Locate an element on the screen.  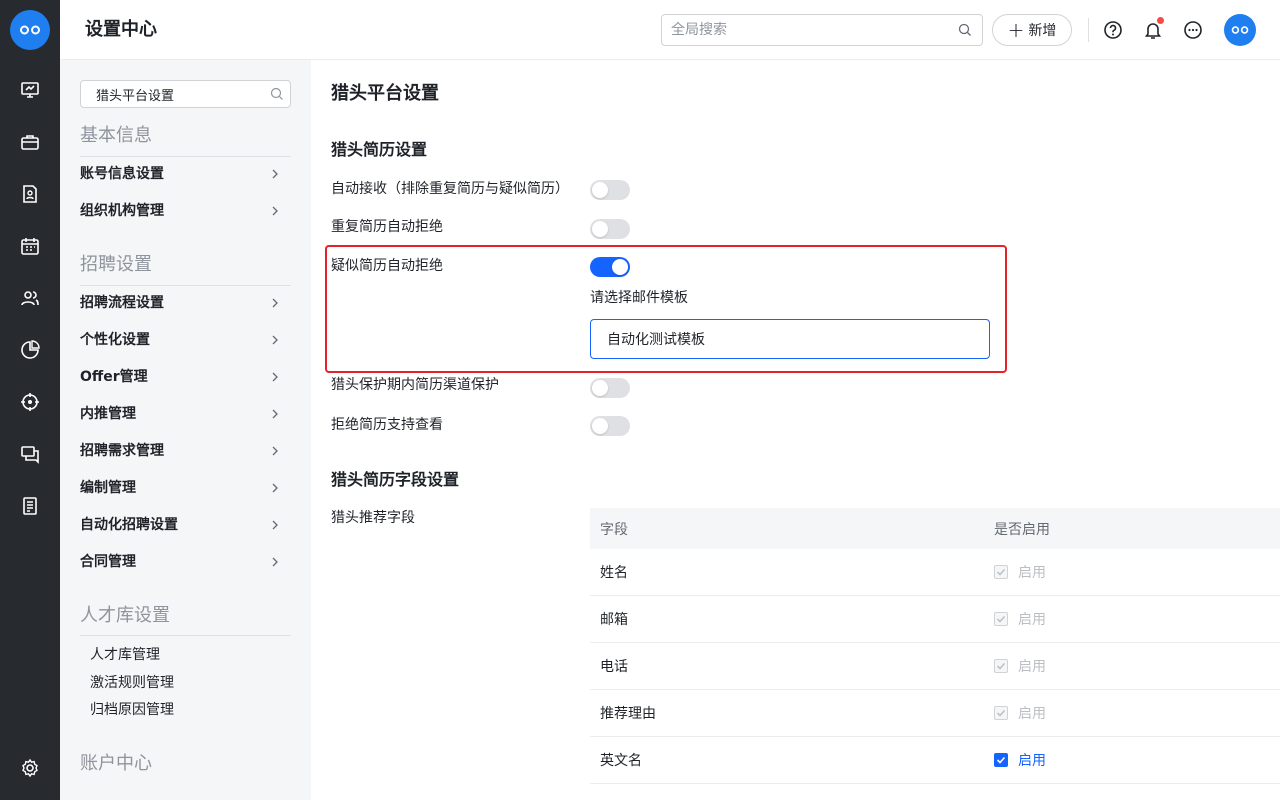
sidebar-item-contract: 合同管理 is located at coordinates (185, 562).